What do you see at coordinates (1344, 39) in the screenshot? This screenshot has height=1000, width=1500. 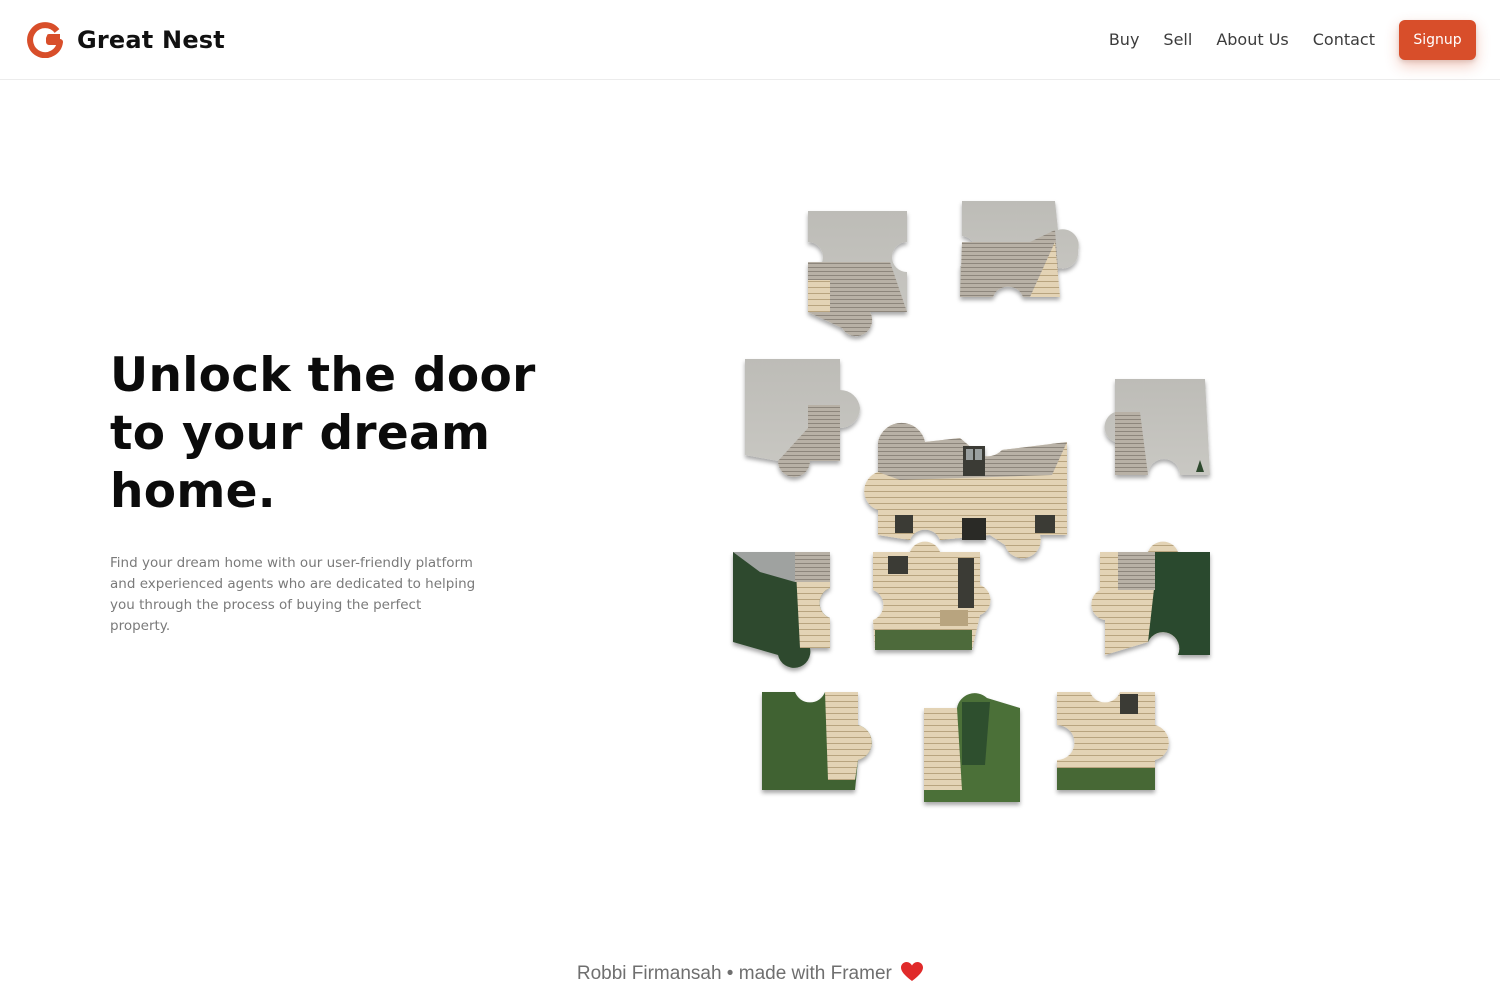 I see `nav-contact: Contact` at bounding box center [1344, 39].